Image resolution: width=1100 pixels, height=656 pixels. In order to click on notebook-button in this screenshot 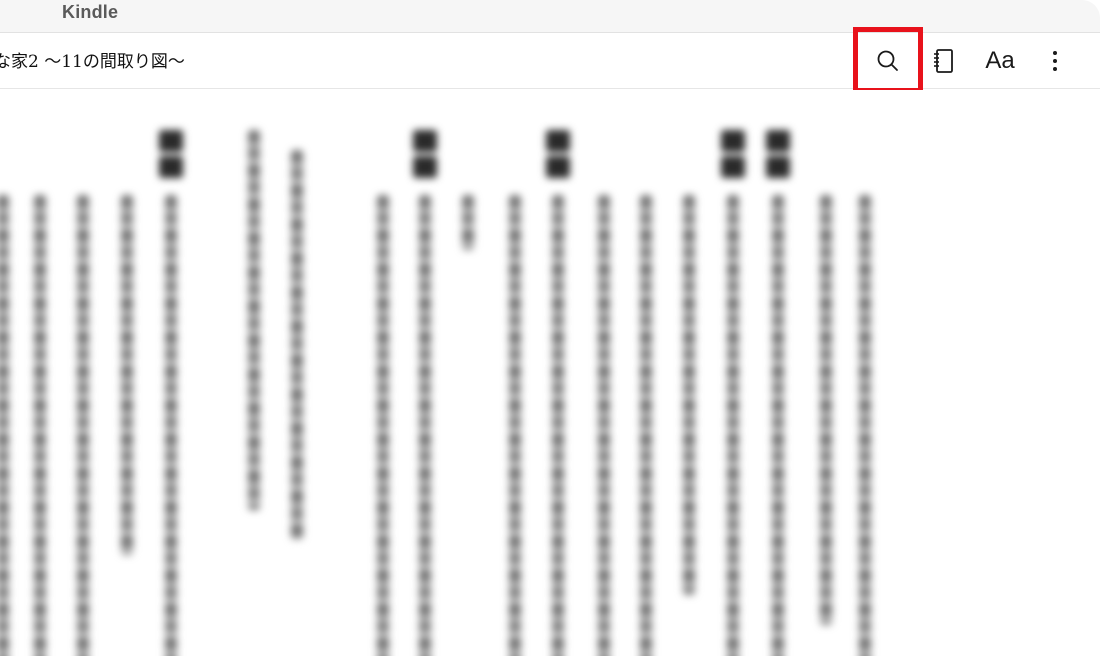, I will do `click(944, 61)`.